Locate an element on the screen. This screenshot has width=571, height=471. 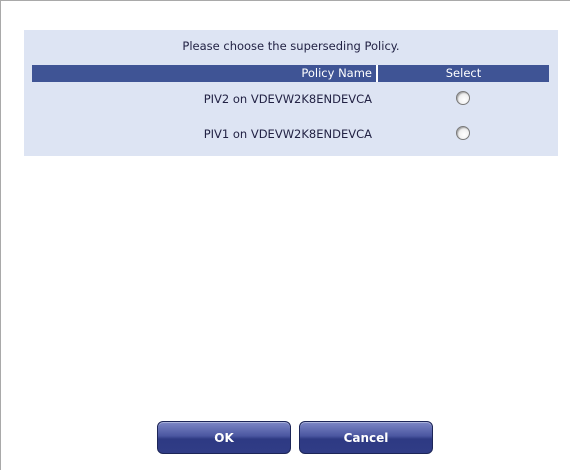
column-header-policy-name: Policy Name is located at coordinates (336, 73).